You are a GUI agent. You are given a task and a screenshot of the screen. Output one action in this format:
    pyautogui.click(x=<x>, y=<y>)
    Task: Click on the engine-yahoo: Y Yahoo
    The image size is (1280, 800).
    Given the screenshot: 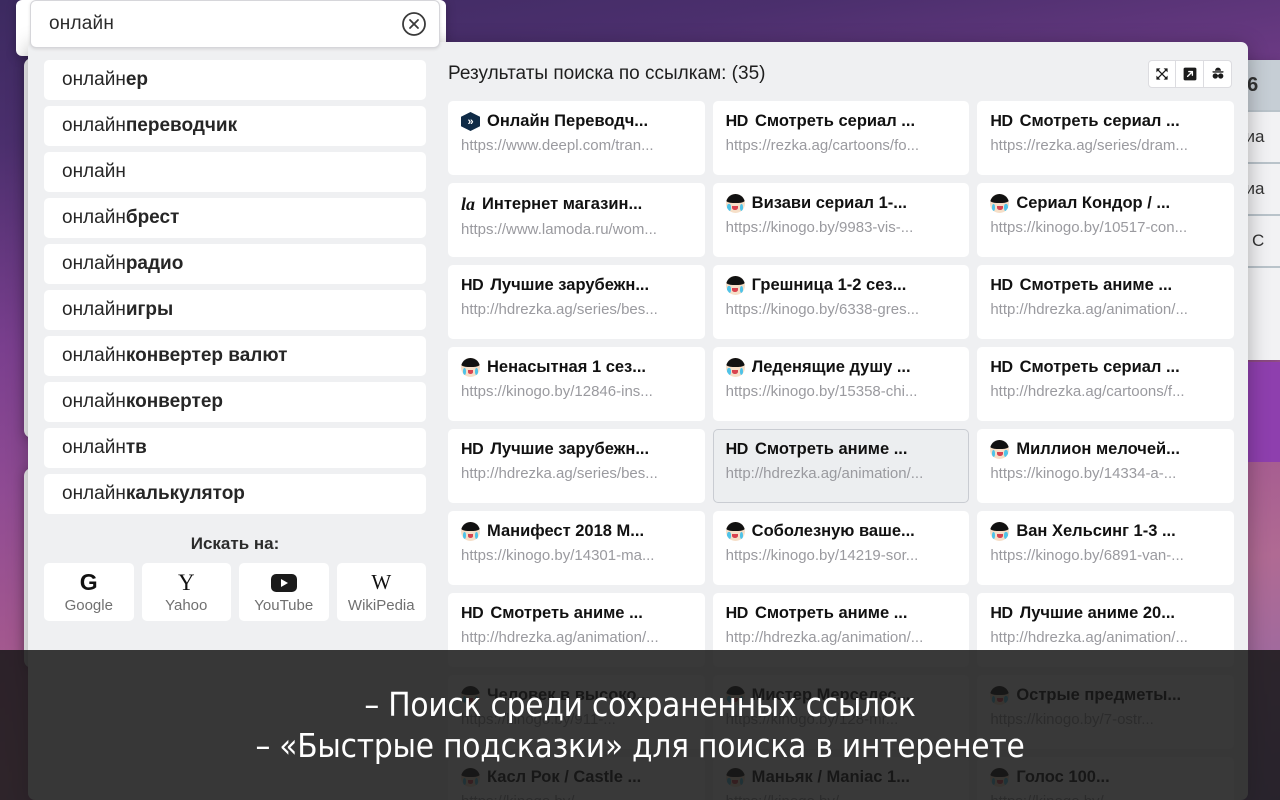 What is the action you would take?
    pyautogui.click(x=186, y=592)
    